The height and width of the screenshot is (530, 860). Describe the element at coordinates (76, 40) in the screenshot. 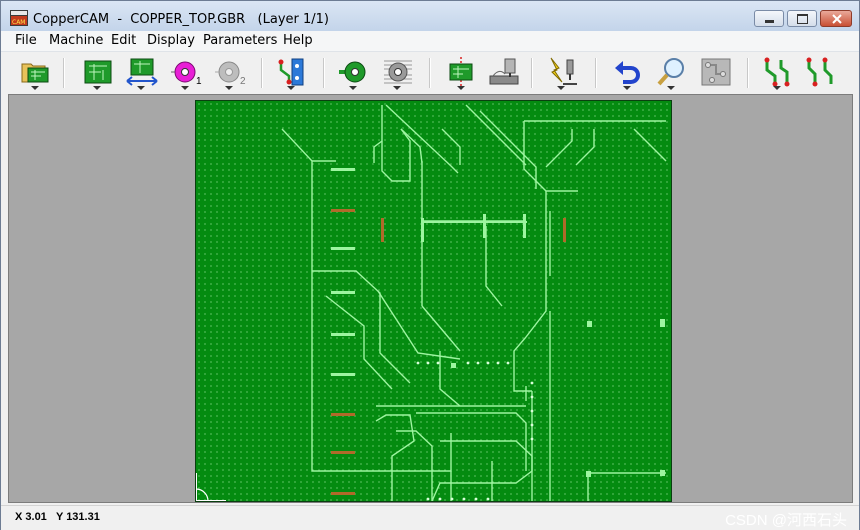

I see `menu-machine: Machine` at that location.